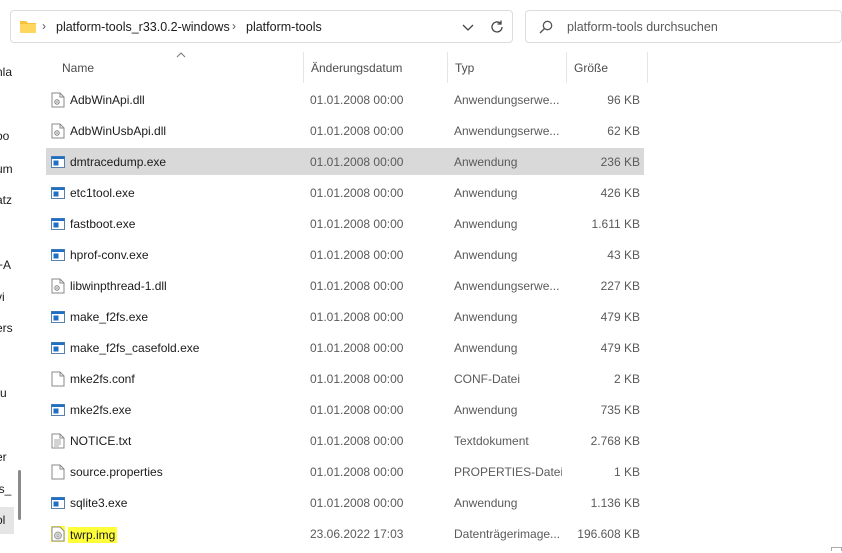 Image resolution: width=842 pixels, height=553 pixels. What do you see at coordinates (375, 67) in the screenshot?
I see `column-header-date: Änderungsdatum` at bounding box center [375, 67].